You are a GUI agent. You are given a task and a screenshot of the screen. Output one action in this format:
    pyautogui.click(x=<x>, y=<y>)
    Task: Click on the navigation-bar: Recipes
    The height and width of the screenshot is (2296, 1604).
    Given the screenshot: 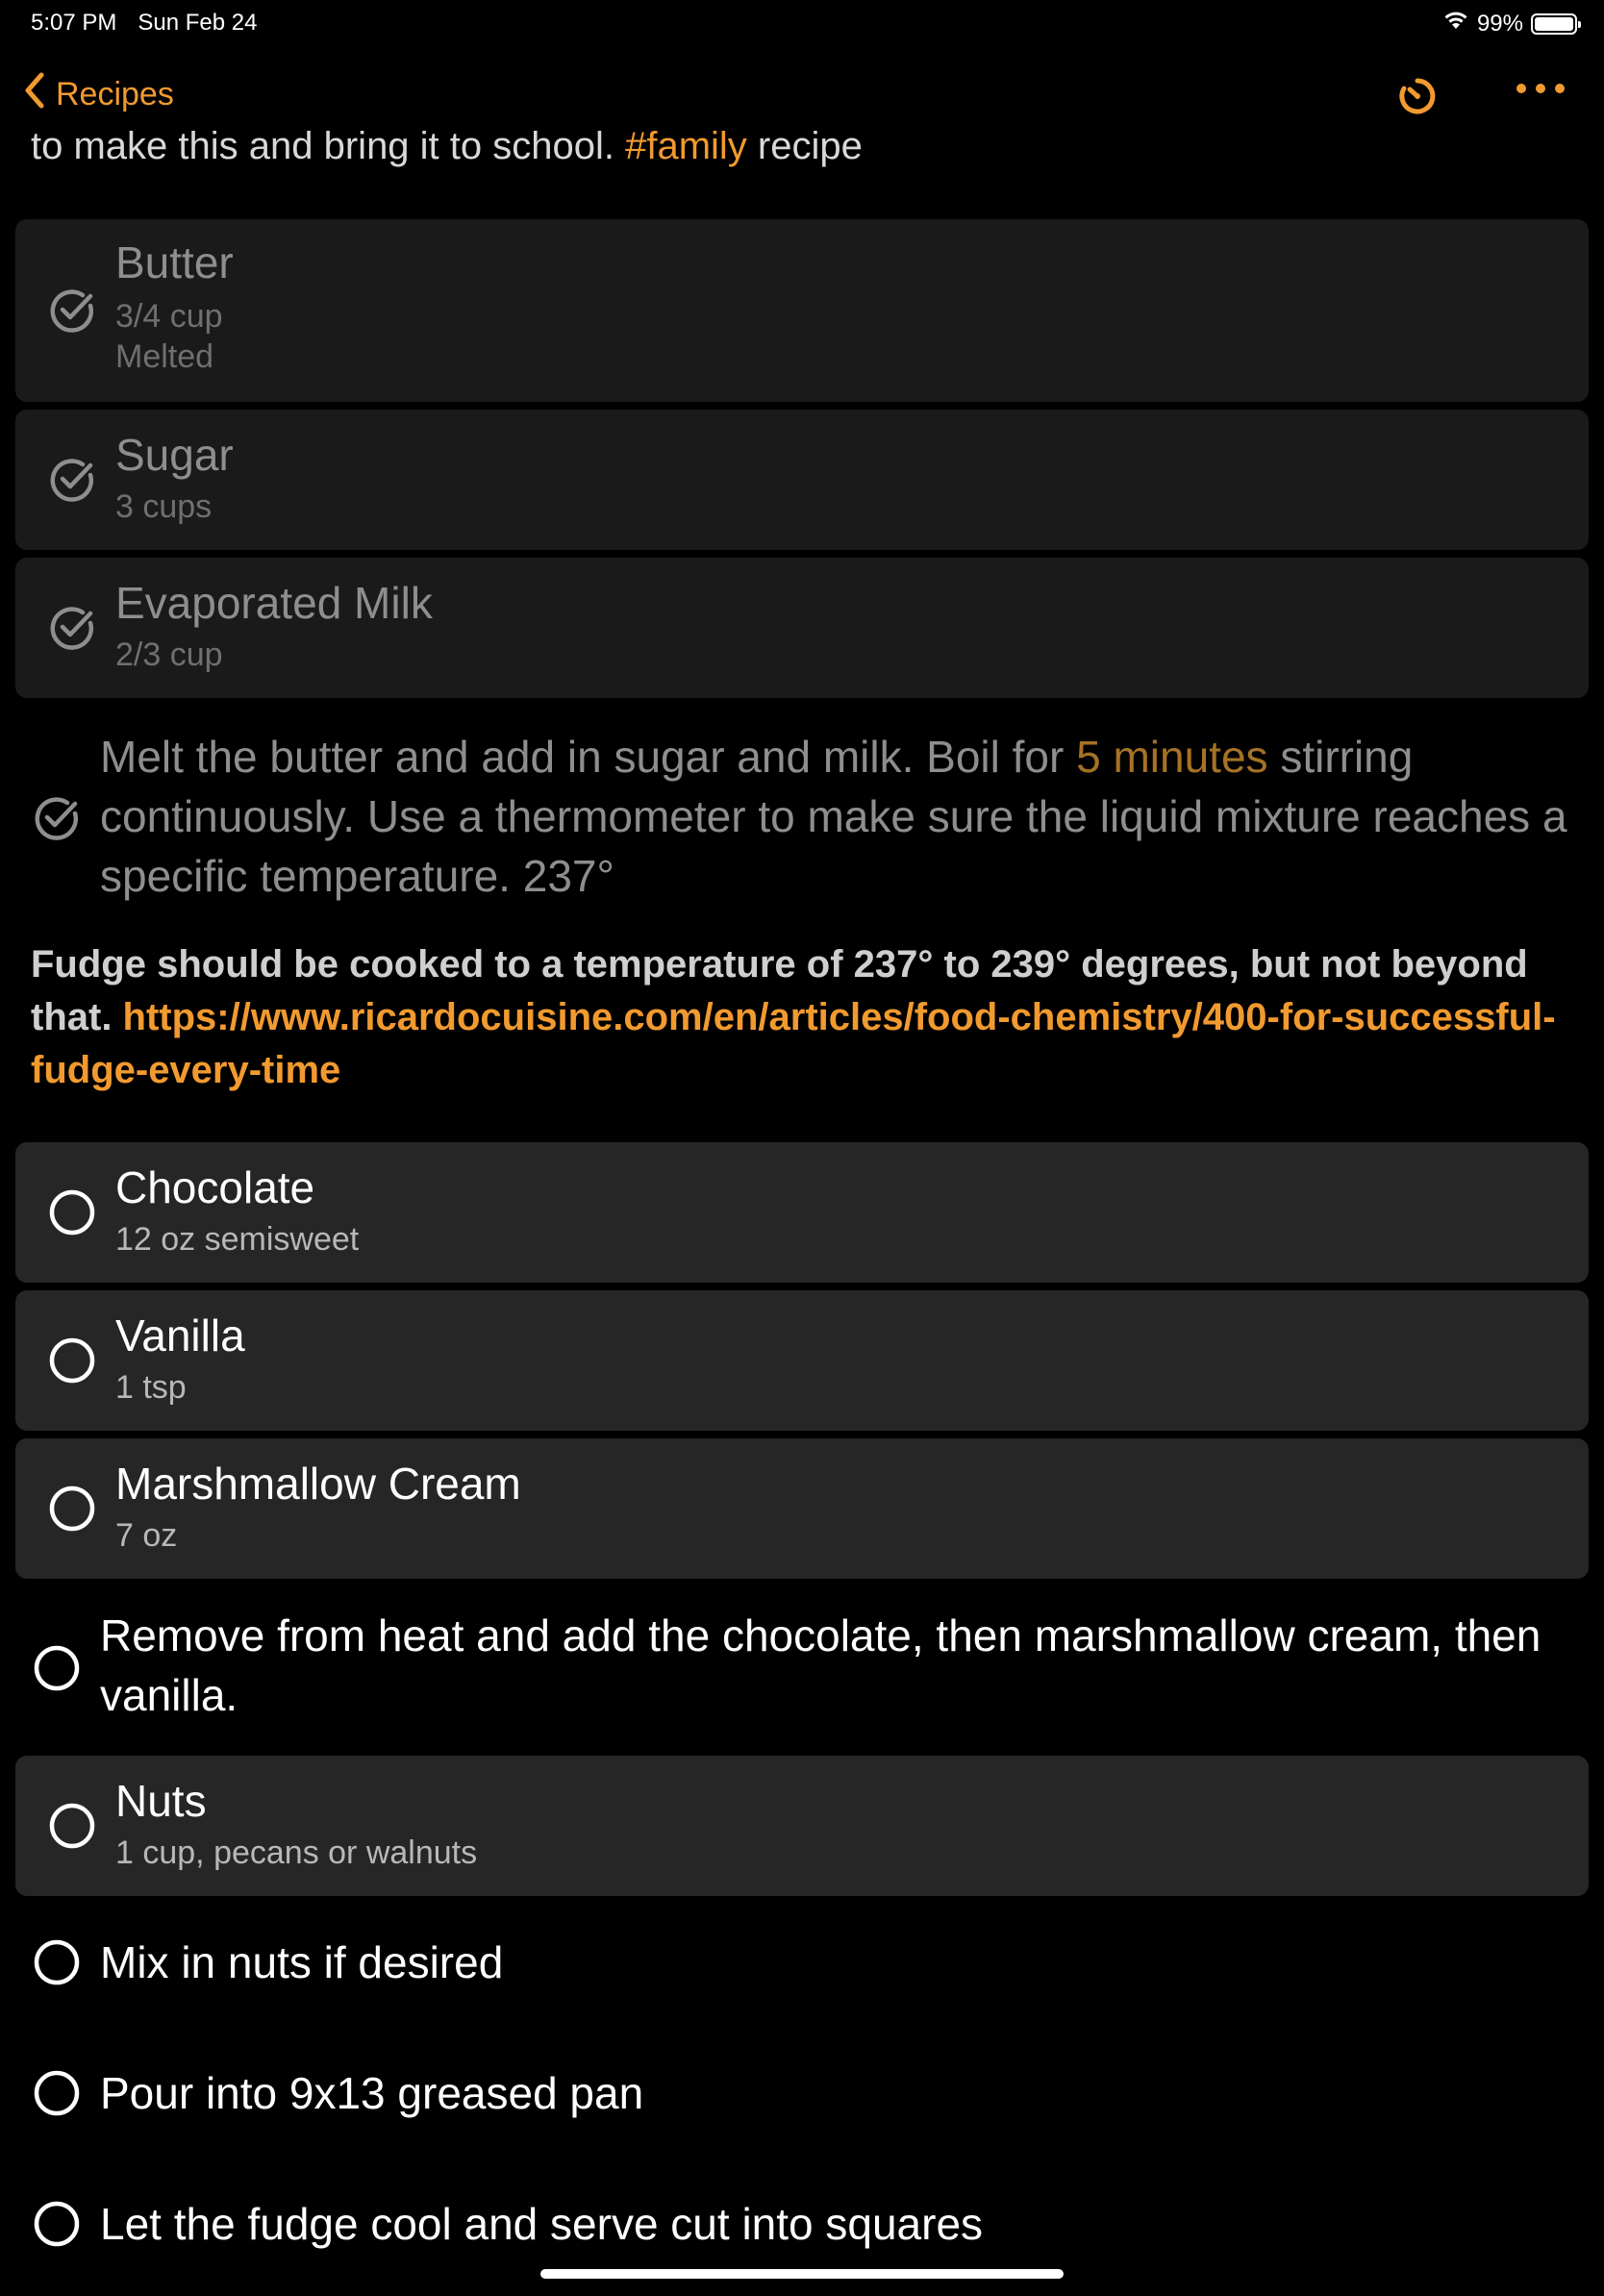 What is the action you would take?
    pyautogui.click(x=802, y=93)
    